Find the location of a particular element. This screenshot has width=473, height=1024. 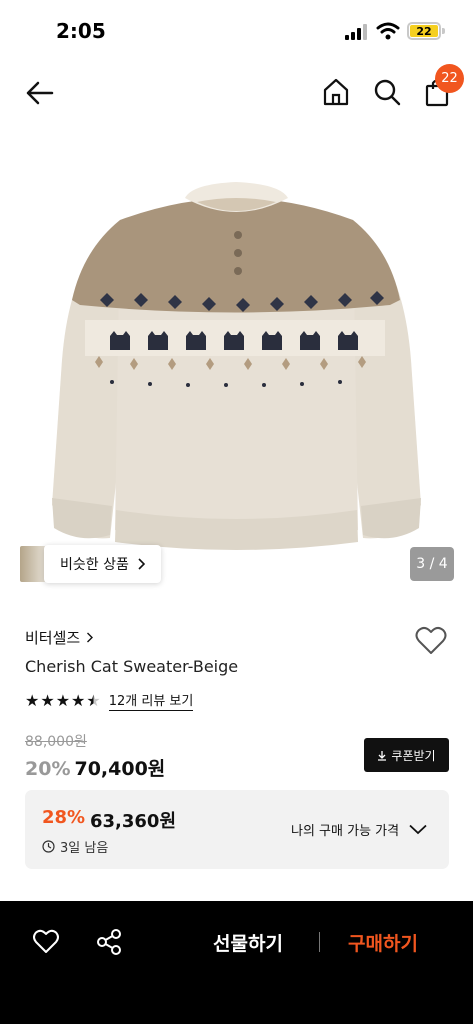

battery-level: 22 is located at coordinates (424, 31).